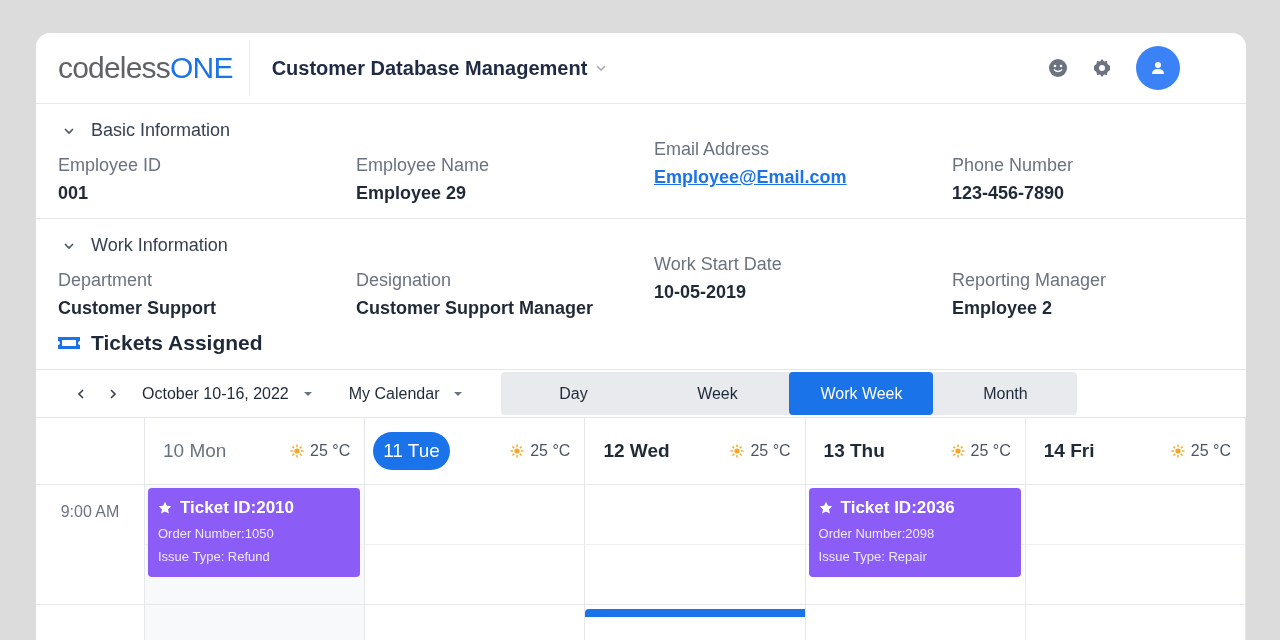 The width and height of the screenshot is (1280, 640). I want to click on section-title: Work Information, so click(159, 245).